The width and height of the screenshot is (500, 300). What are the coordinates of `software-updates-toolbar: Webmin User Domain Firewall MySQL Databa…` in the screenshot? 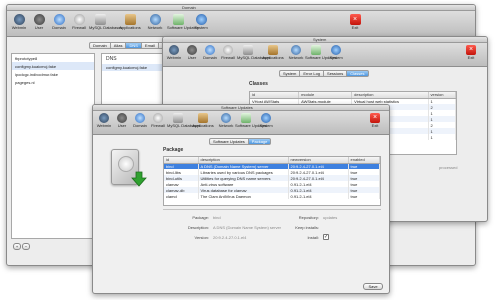 It's located at (241, 123).